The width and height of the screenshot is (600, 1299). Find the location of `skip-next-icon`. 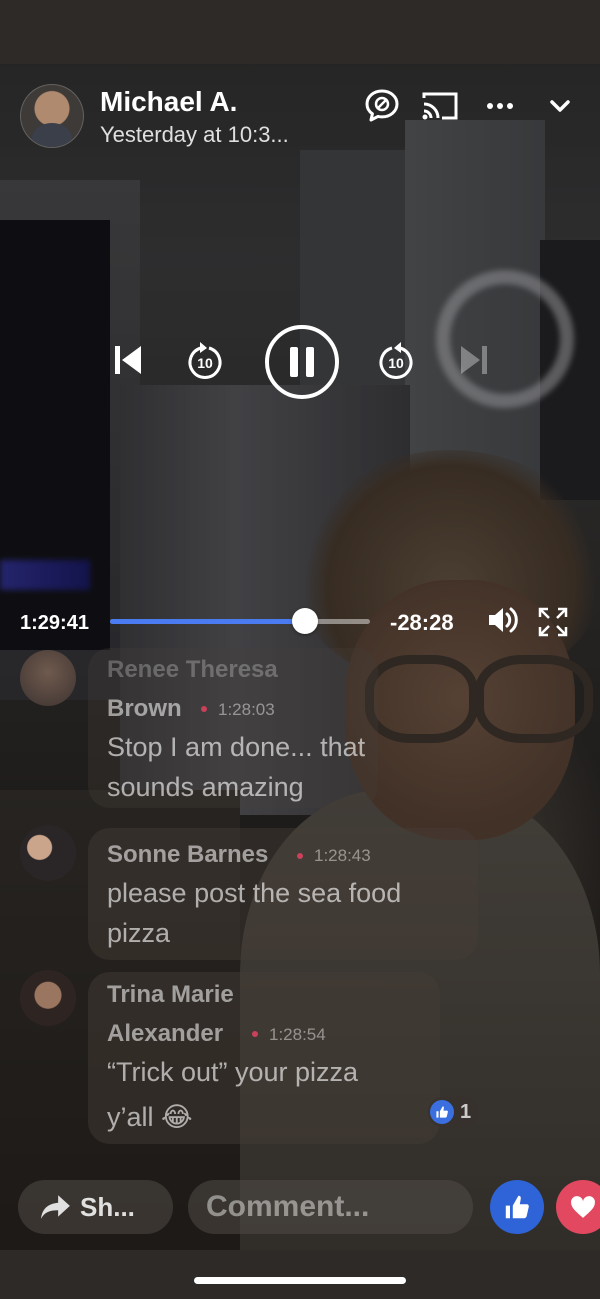

skip-next-icon is located at coordinates (474, 360).